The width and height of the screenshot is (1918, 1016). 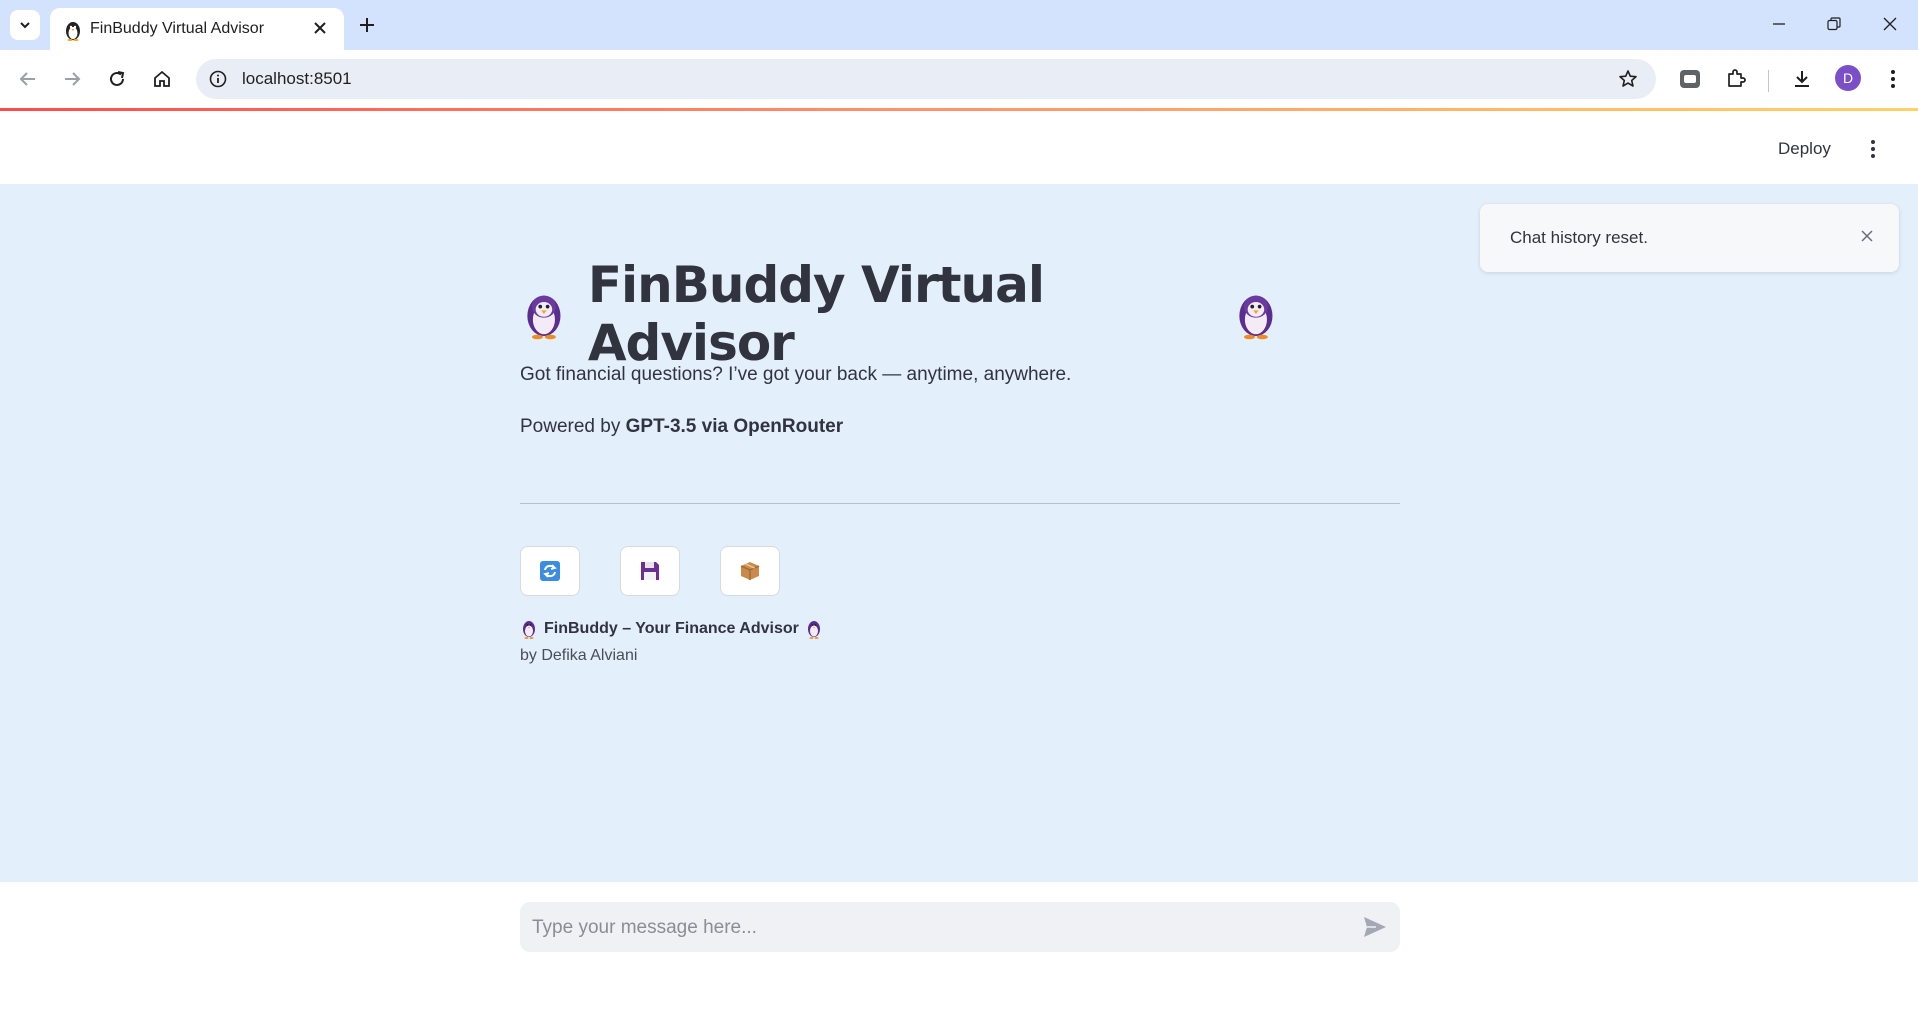 I want to click on footer-title-text: FinBuddy – Your Finance Advisor, so click(x=671, y=628).